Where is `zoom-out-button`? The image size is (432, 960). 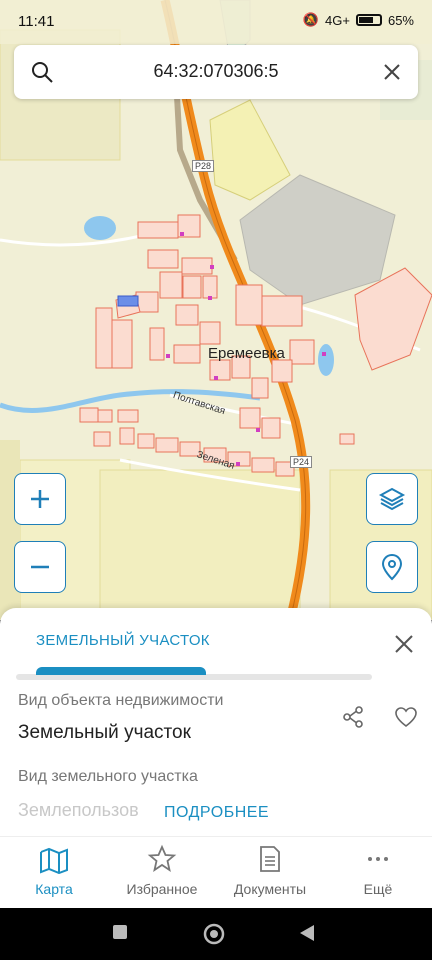 zoom-out-button is located at coordinates (40, 567).